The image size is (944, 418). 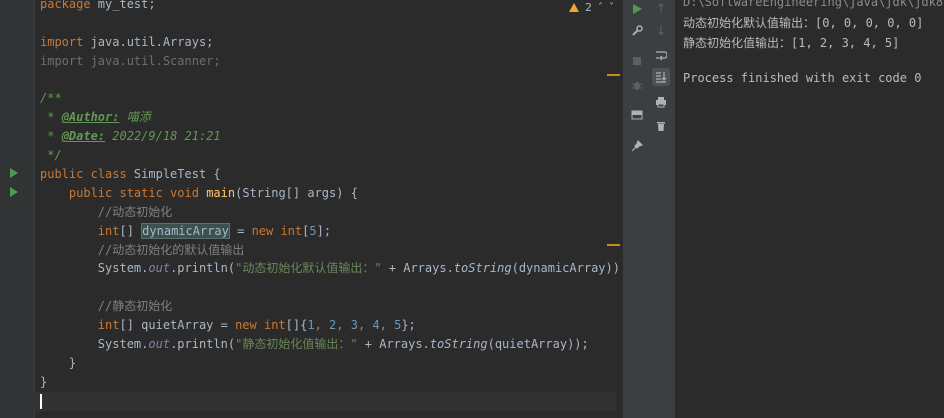 I want to click on down-arrow-icon: ↓, so click(x=661, y=31).